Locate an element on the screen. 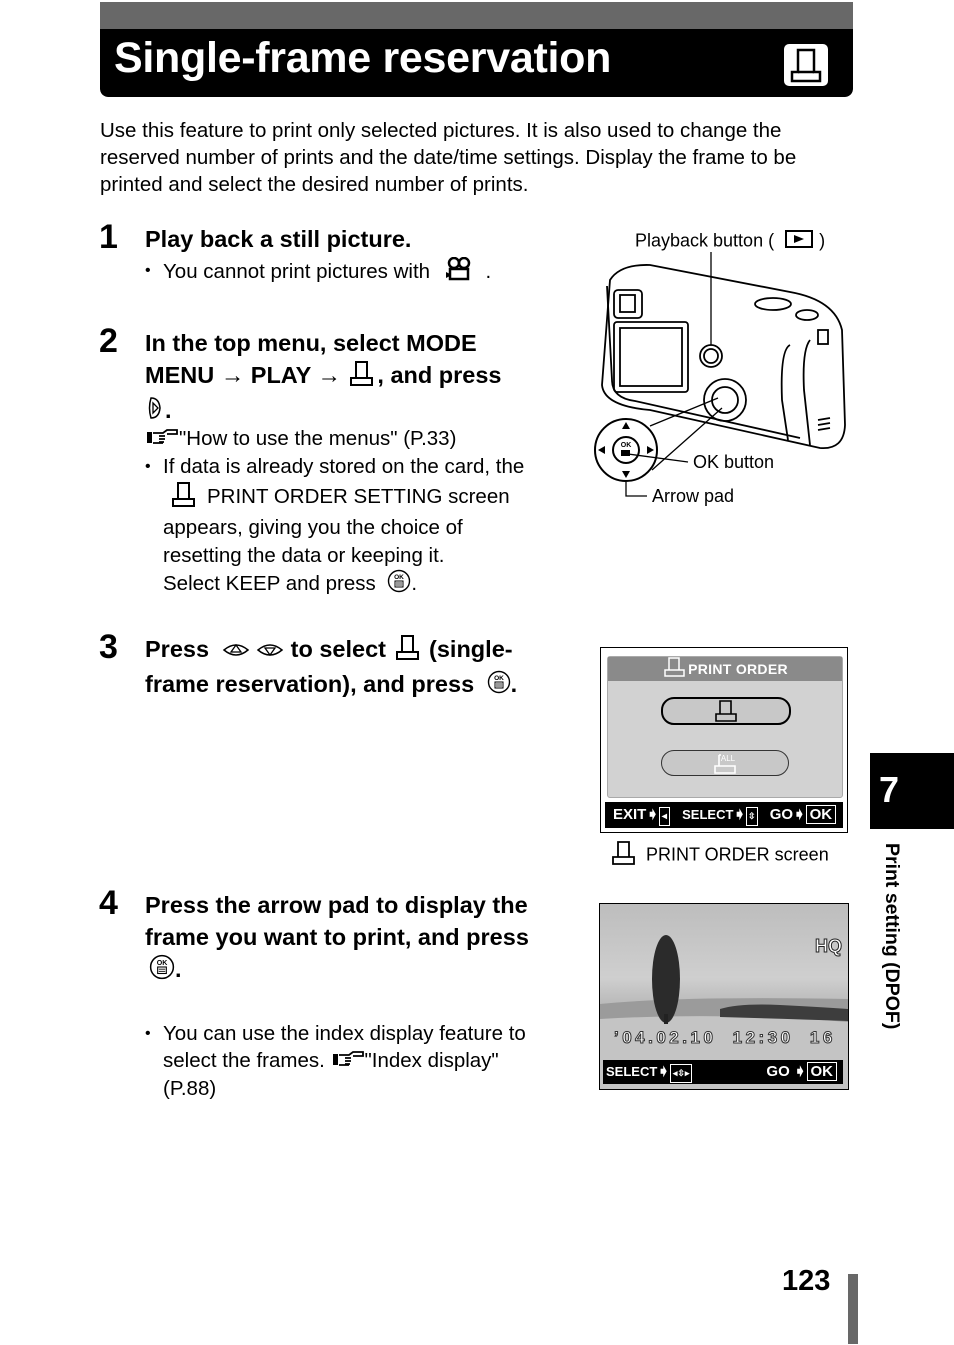  print-order-caption: PRINT ORDER screen is located at coordinates (719, 855).